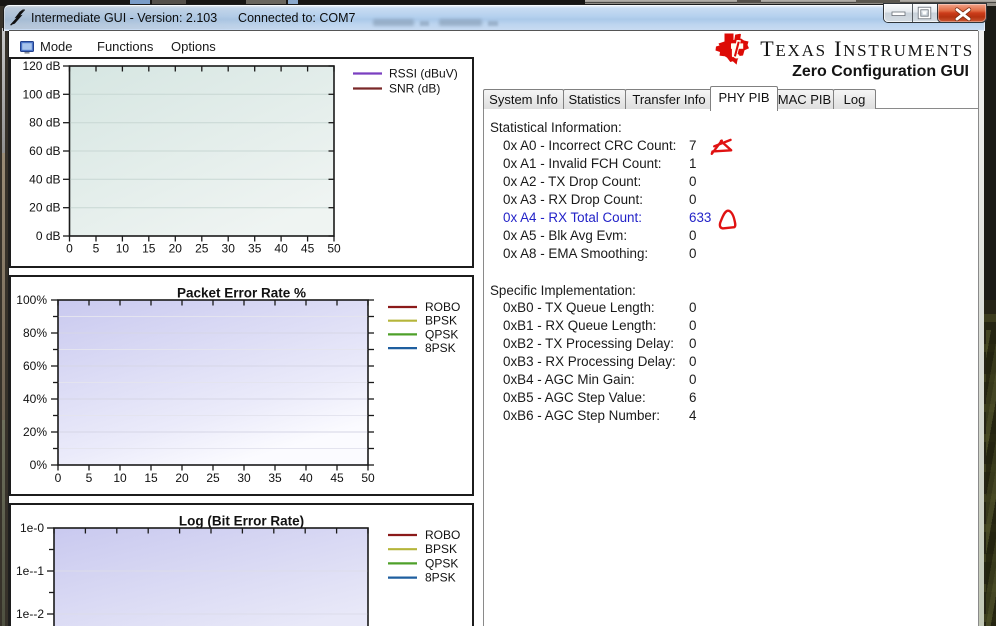 This screenshot has height=626, width=996. I want to click on svg-text: RSSI (dBuV), so click(423, 74).